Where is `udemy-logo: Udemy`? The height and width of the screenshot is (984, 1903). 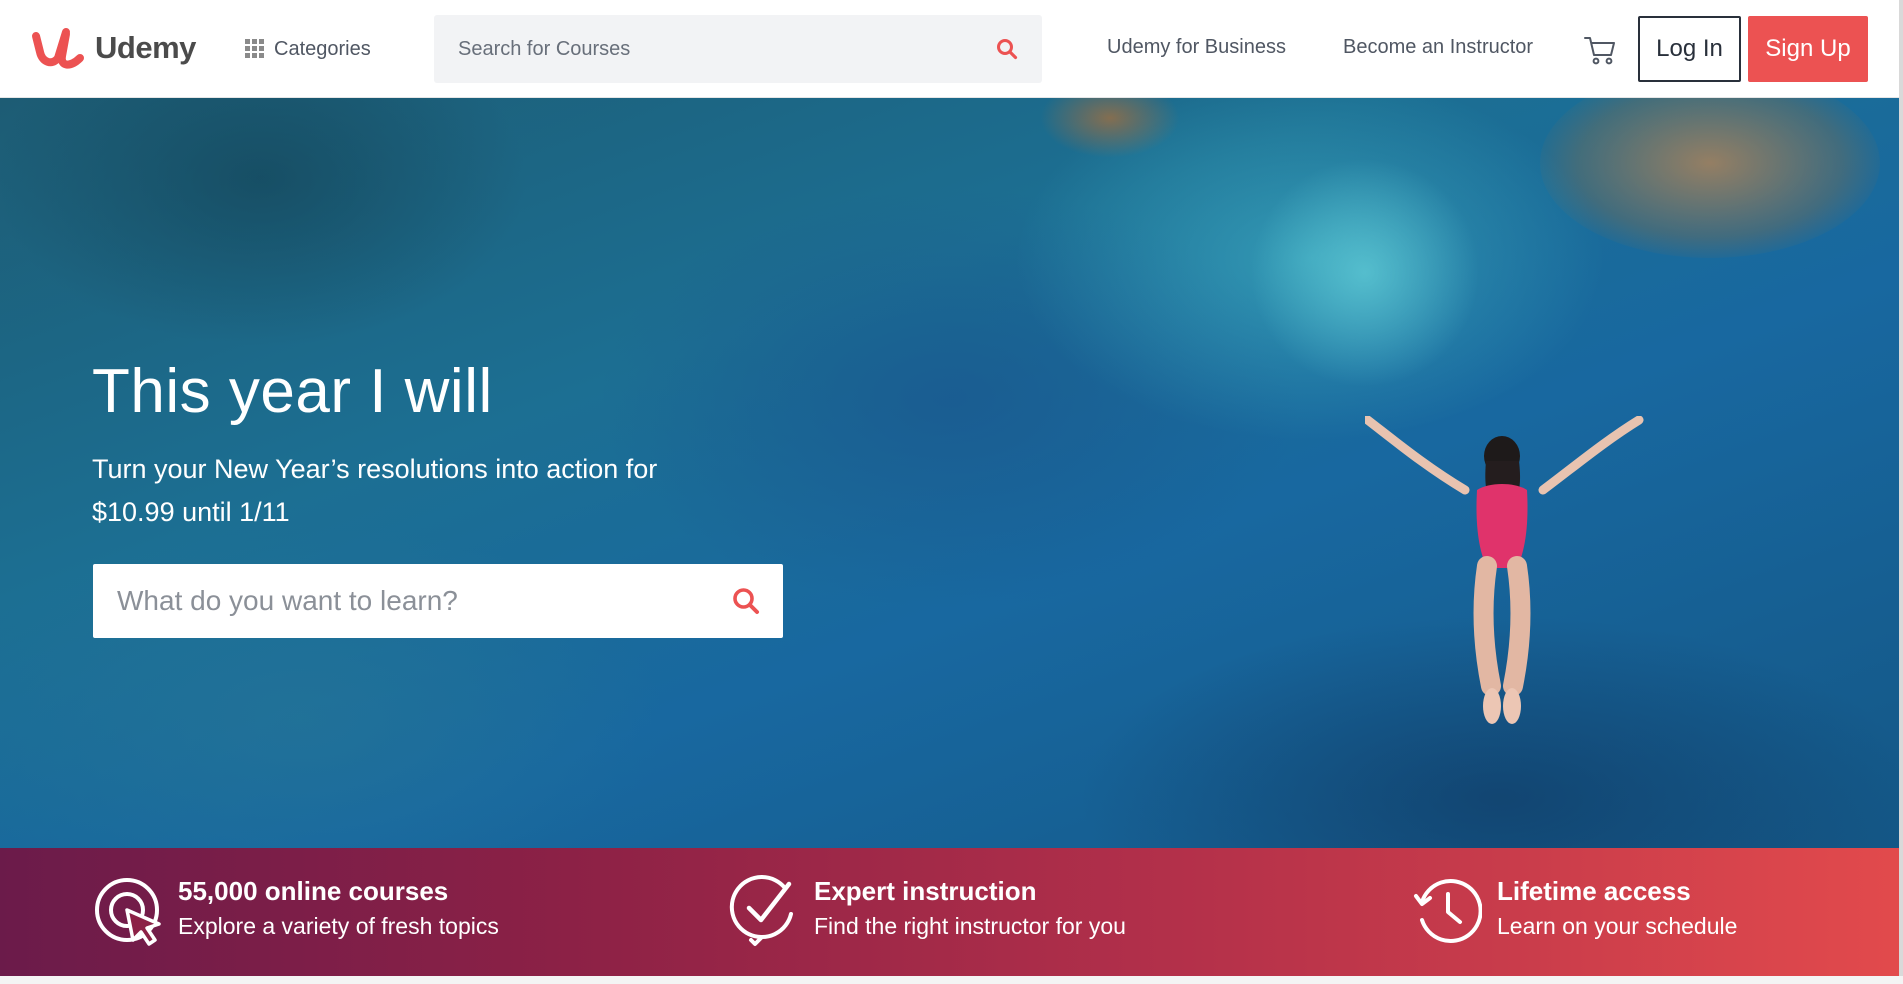 udemy-logo: Udemy is located at coordinates (113, 48).